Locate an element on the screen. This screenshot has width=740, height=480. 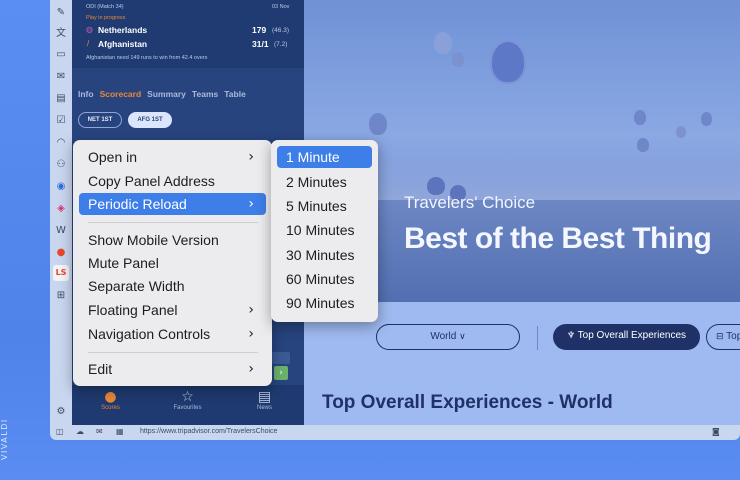
nav-news: ▤ News is located at coordinates (264, 400).